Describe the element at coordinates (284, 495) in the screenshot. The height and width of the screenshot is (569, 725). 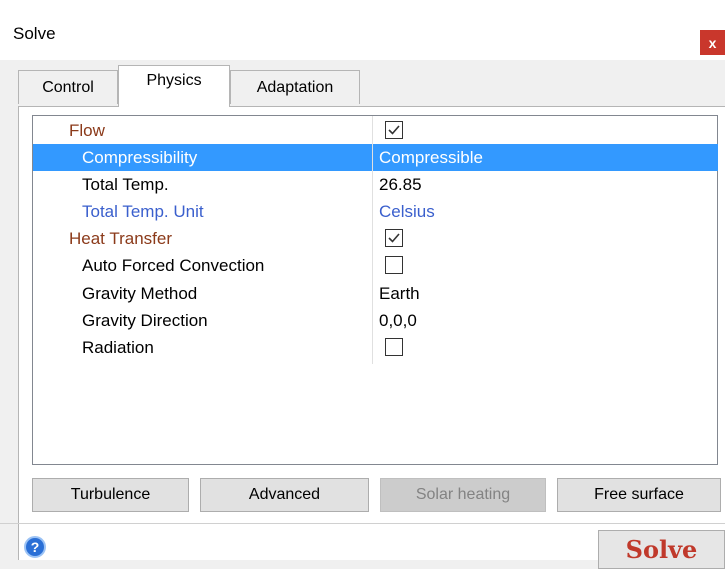
I see `advanced-button: Advanced` at that location.